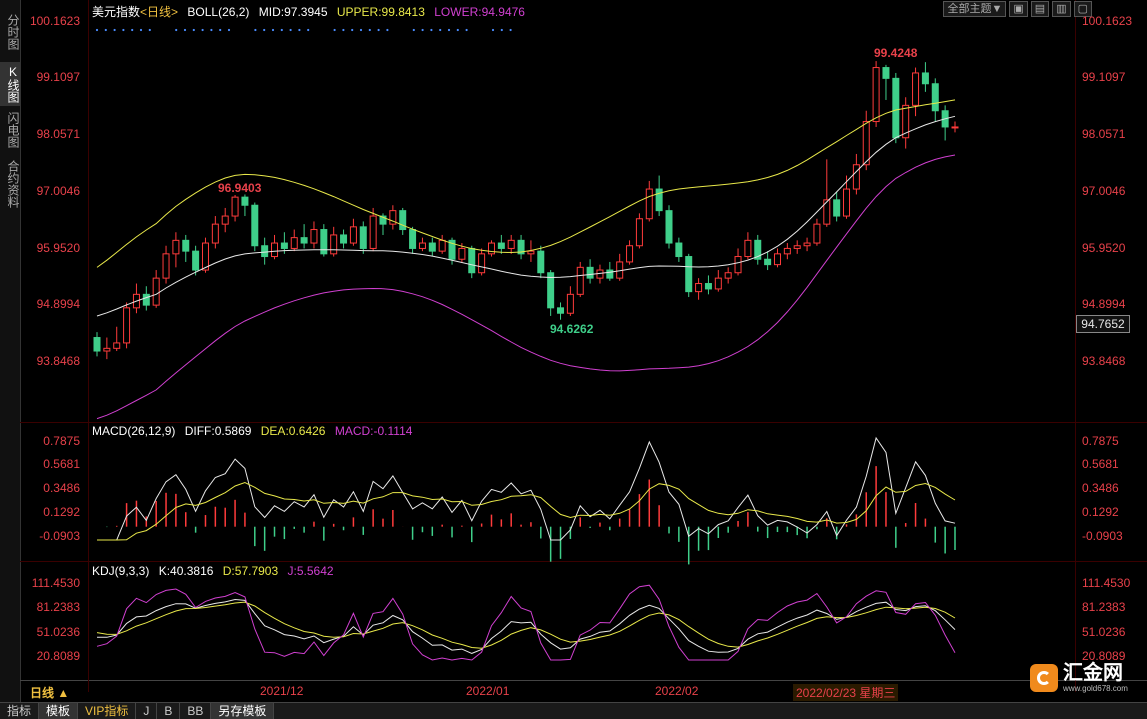 This screenshot has height=719, width=1147. What do you see at coordinates (58, 134) in the screenshot?
I see `price-tick-left: 98.0571` at bounding box center [58, 134].